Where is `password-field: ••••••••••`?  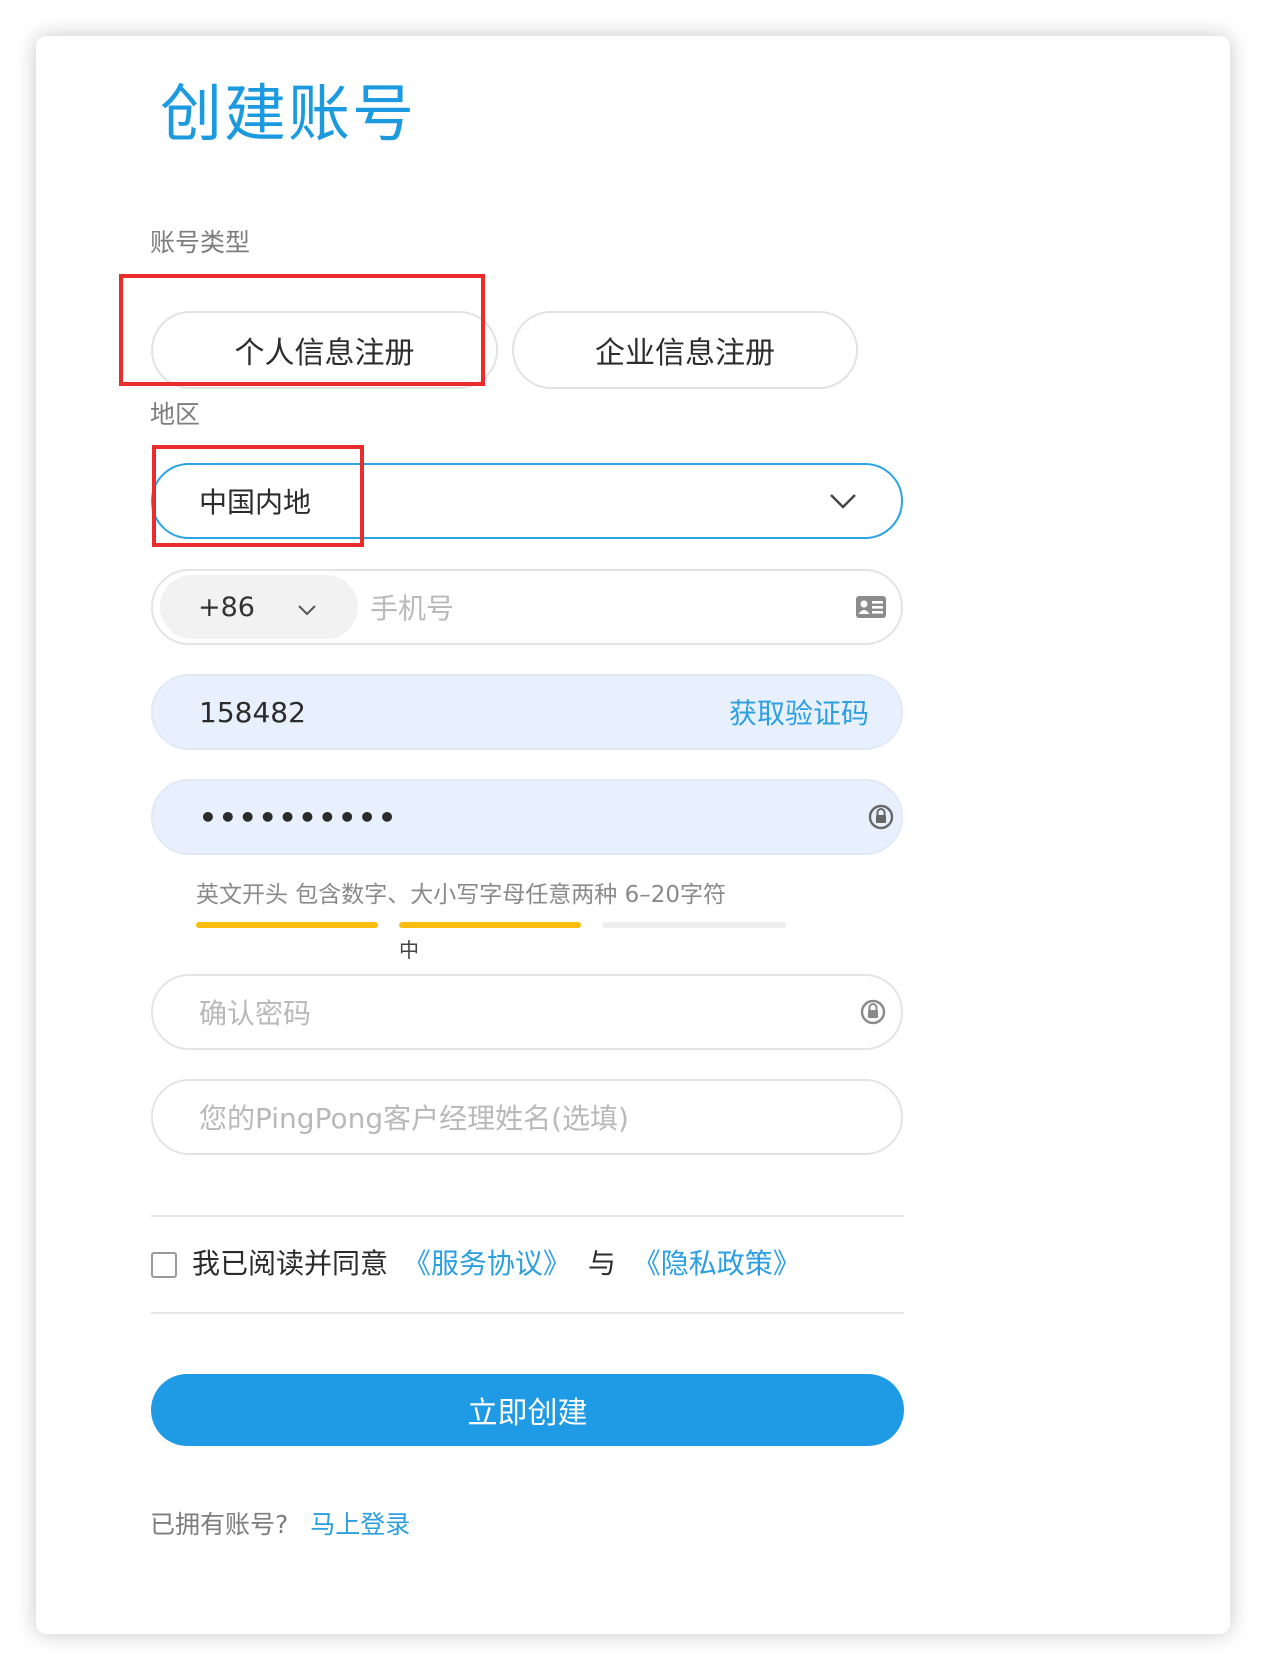
password-field: •••••••••• is located at coordinates (527, 817).